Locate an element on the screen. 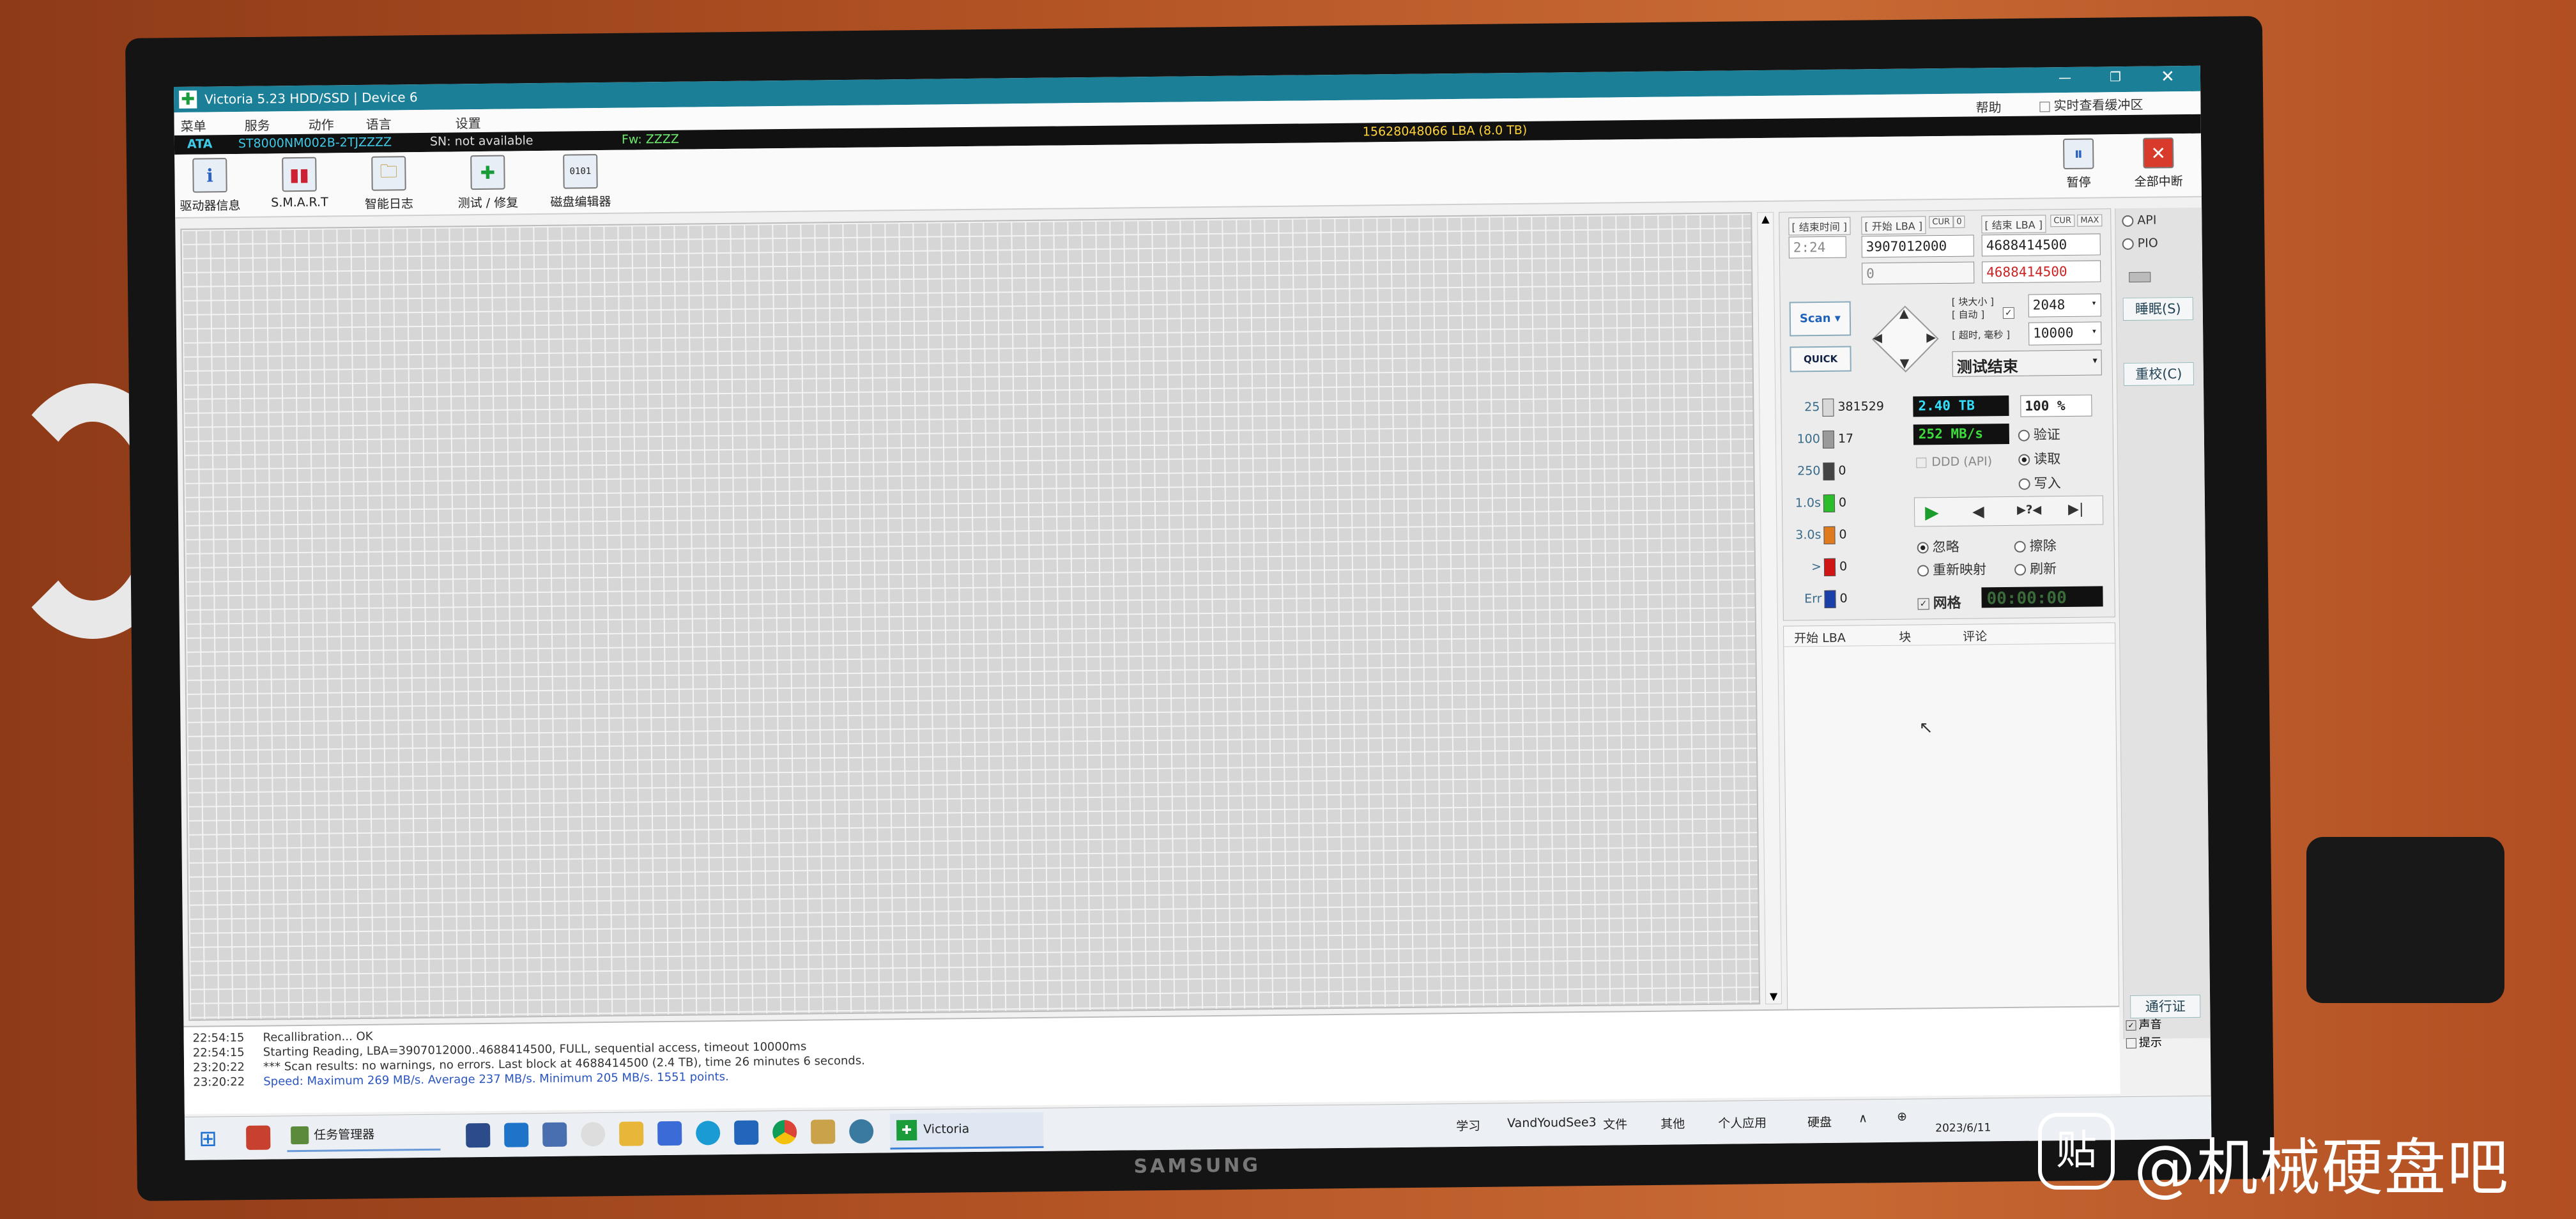 The width and height of the screenshot is (2576, 1219). sound-checkbox: ✓ 声音 is located at coordinates (2144, 1023).